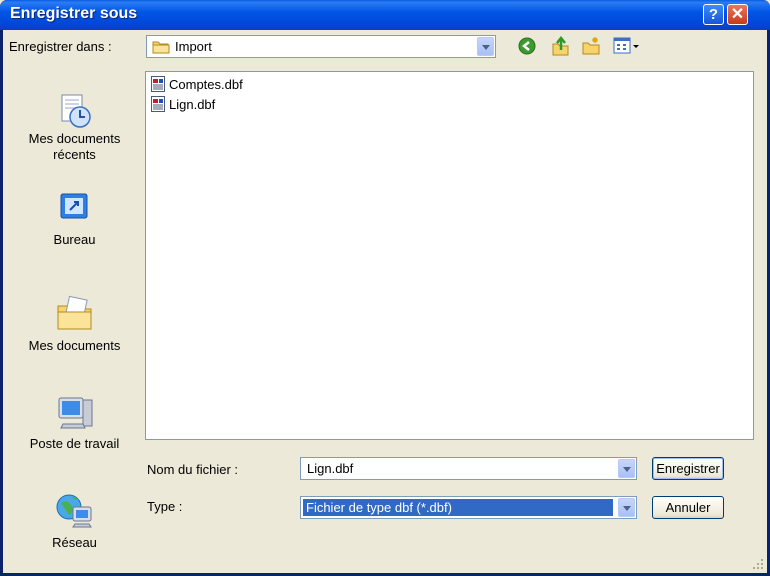 Image resolution: width=770 pixels, height=576 pixels. I want to click on current-folder-name: Import, so click(193, 46).